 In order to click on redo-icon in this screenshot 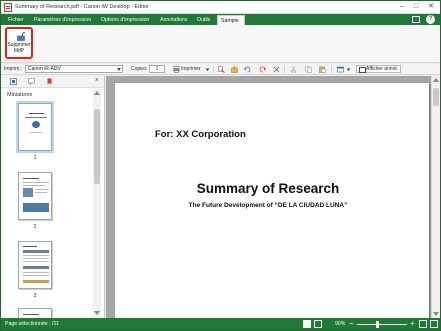, I will do `click(262, 69)`.